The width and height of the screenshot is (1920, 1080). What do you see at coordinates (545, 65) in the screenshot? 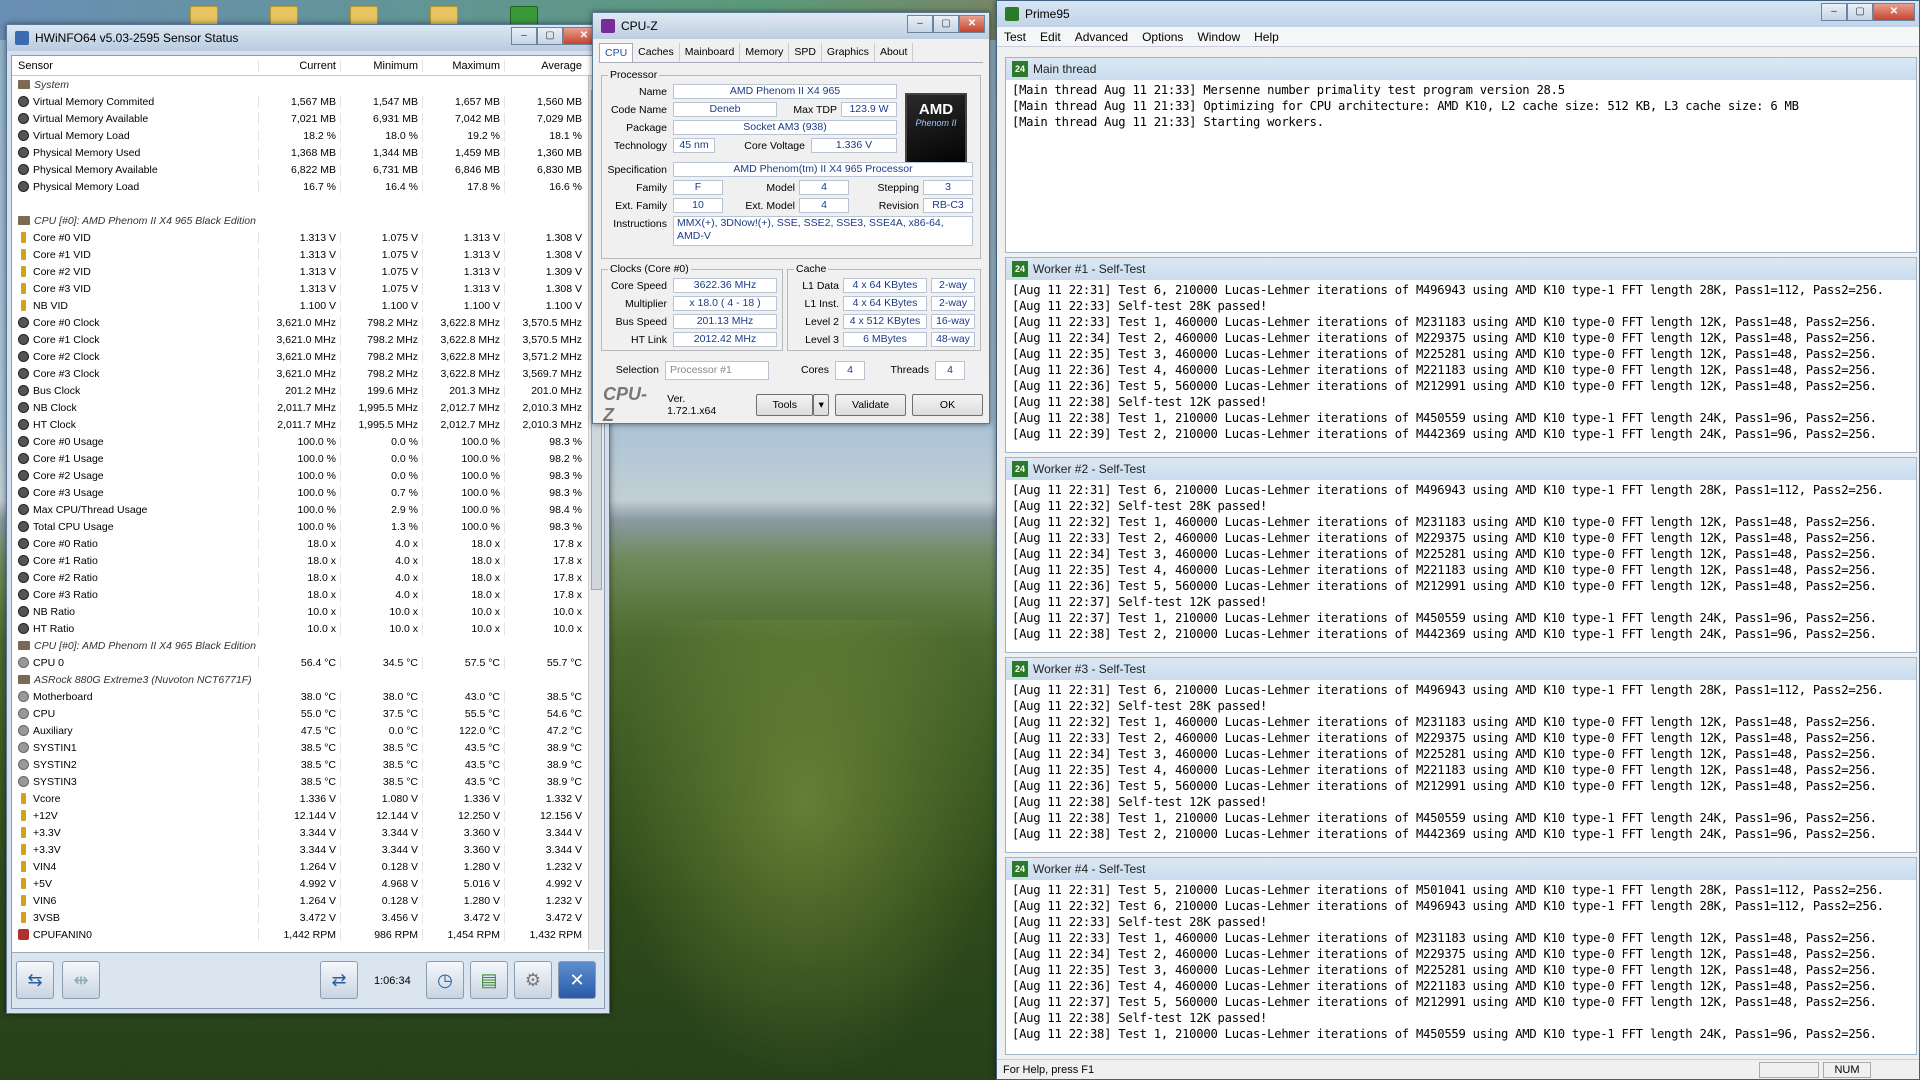
I see `column-header-average: Average` at bounding box center [545, 65].